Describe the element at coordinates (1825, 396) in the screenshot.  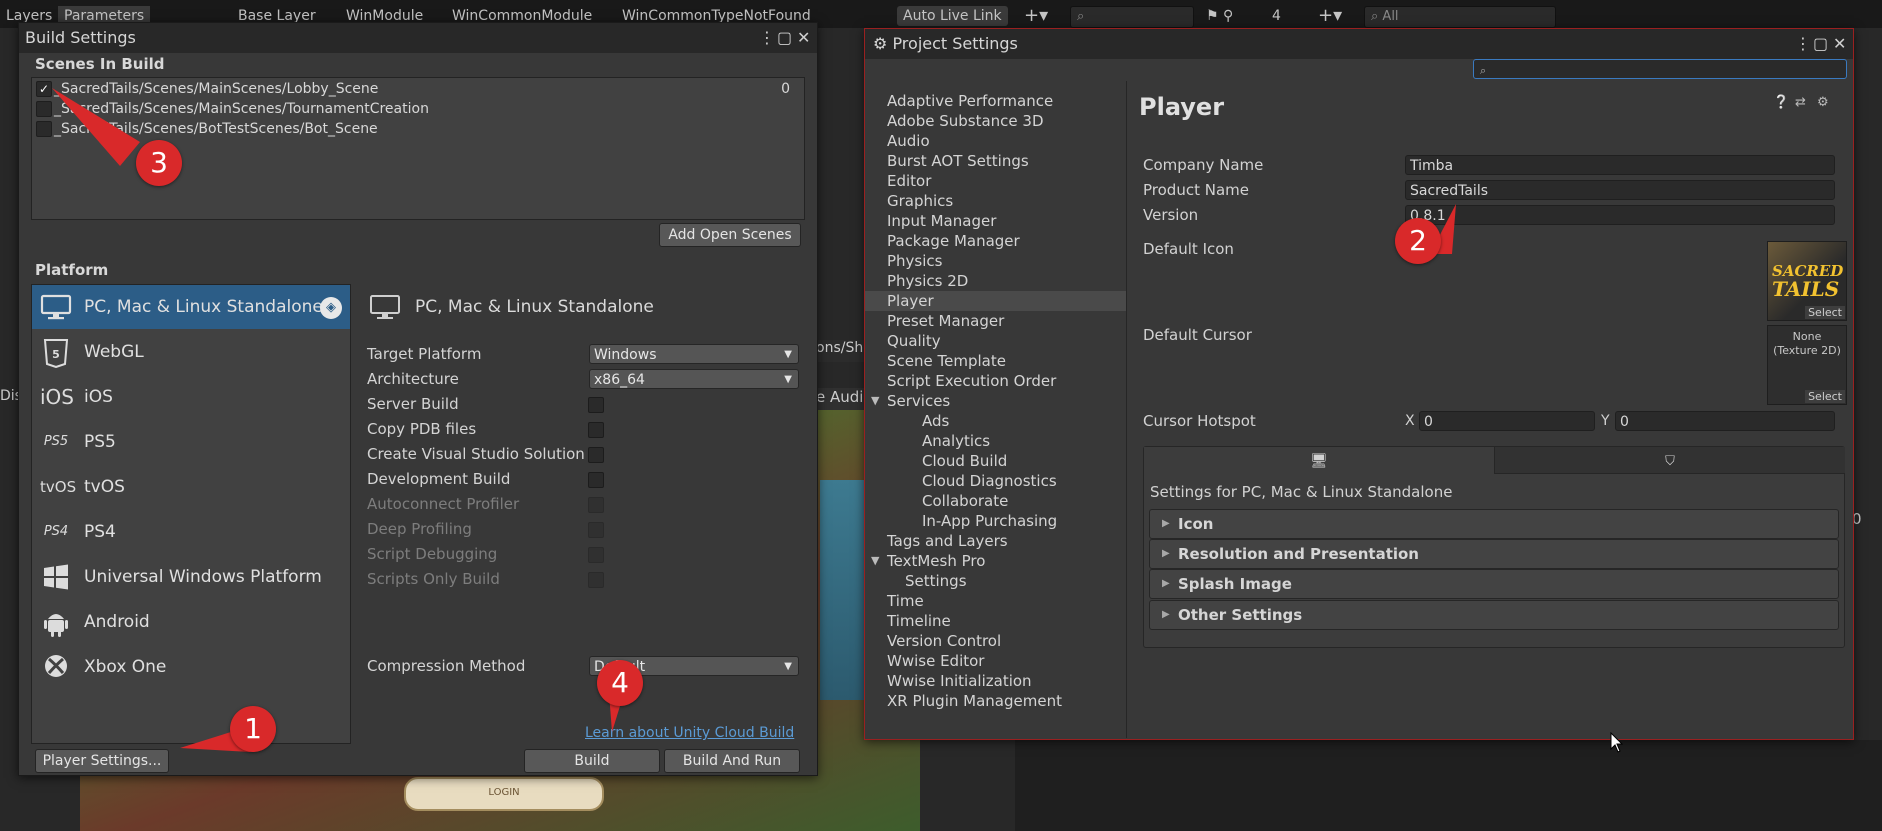
I see `select-cursor-button: Select` at that location.